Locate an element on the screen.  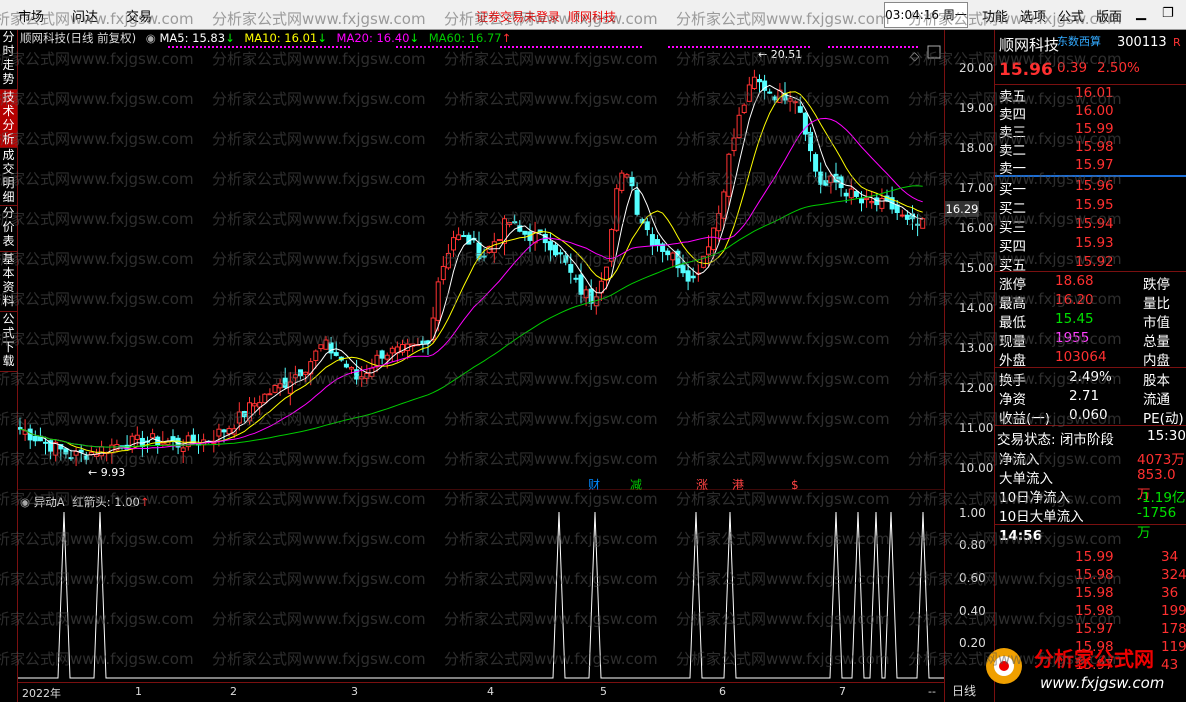
time-axis: 2022年 1 2 3 4 5 6 7 -- is located at coordinates (481, 692).